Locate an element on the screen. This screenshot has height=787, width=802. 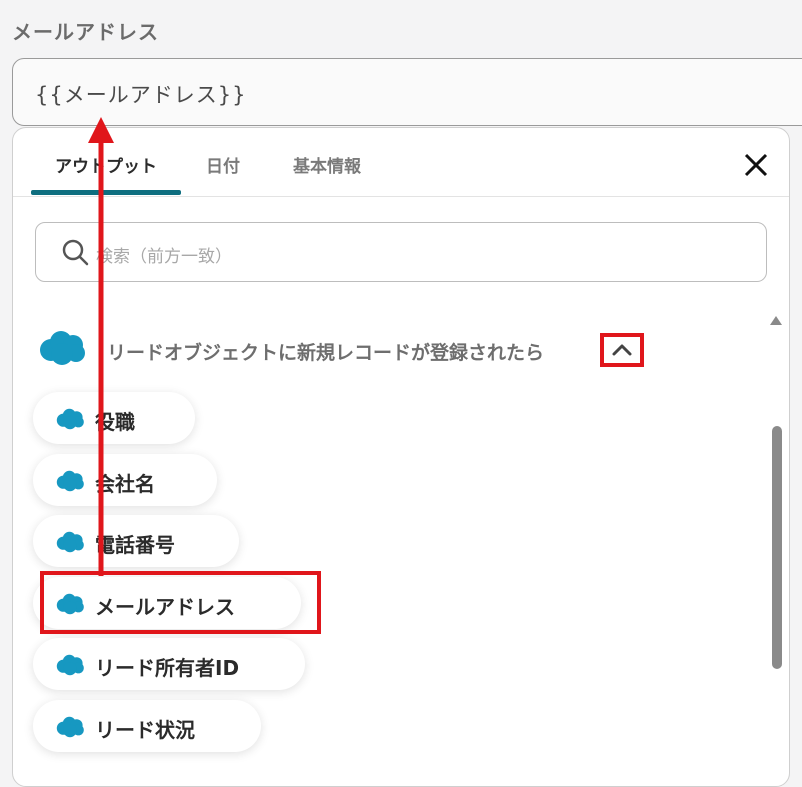
tab-output: アウトプット is located at coordinates (106, 164).